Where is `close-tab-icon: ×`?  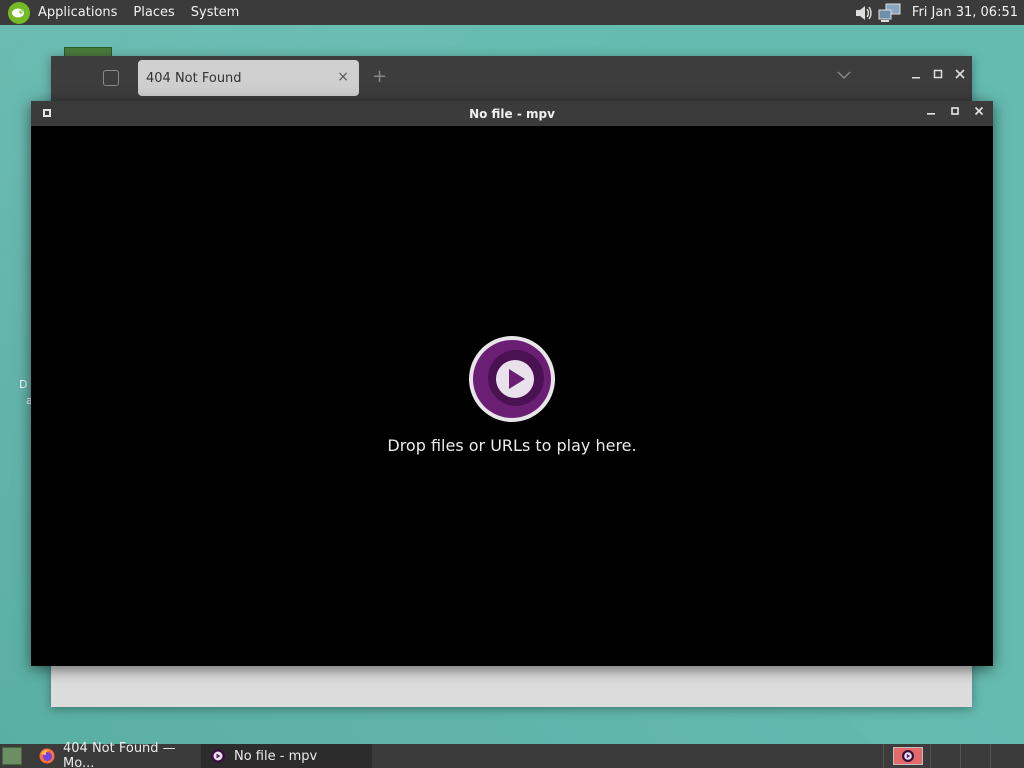
close-tab-icon: × is located at coordinates (343, 77).